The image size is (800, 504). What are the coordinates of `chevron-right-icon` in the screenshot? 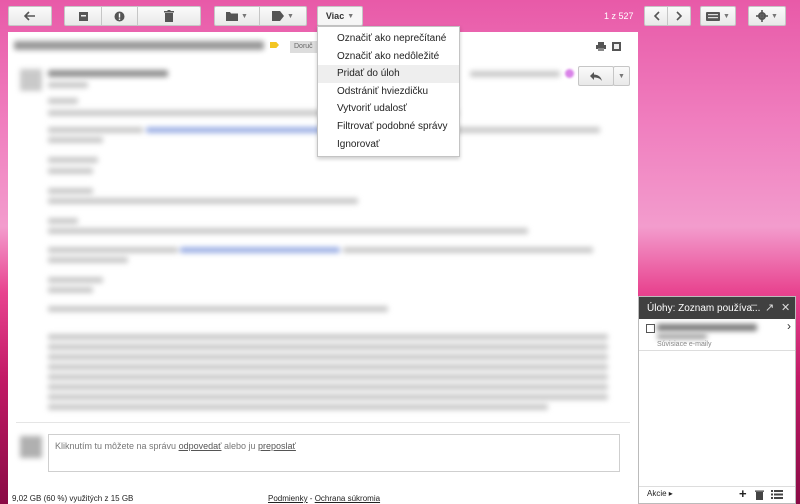 It's located at (678, 16).